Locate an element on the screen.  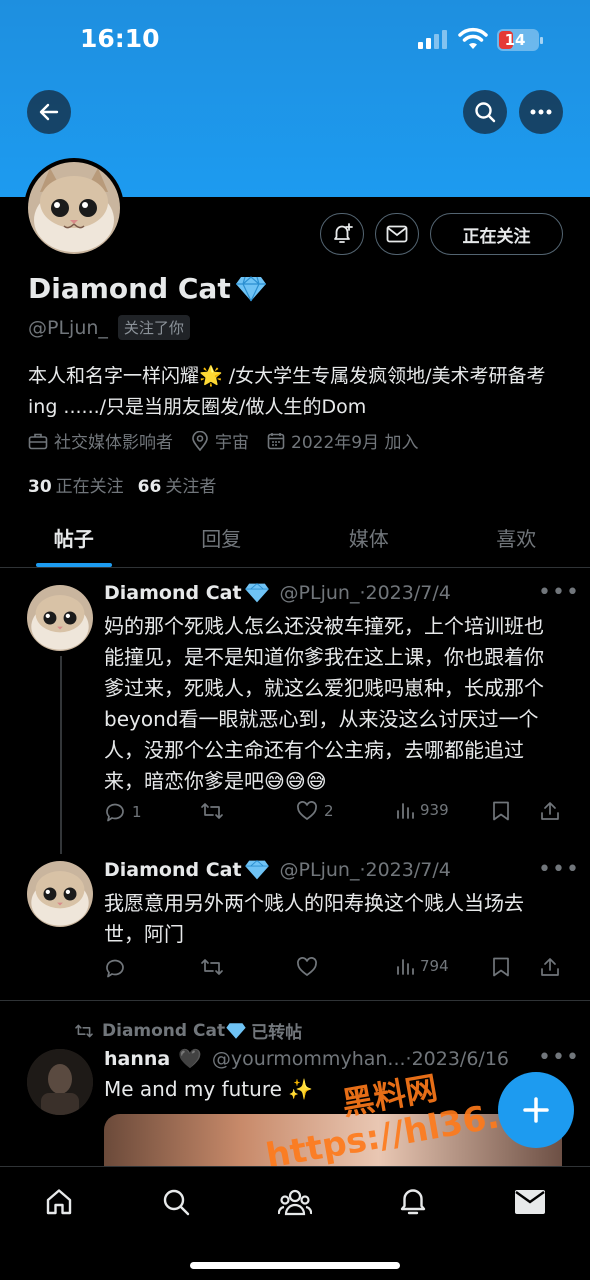
profile-avatar is located at coordinates (74, 208).